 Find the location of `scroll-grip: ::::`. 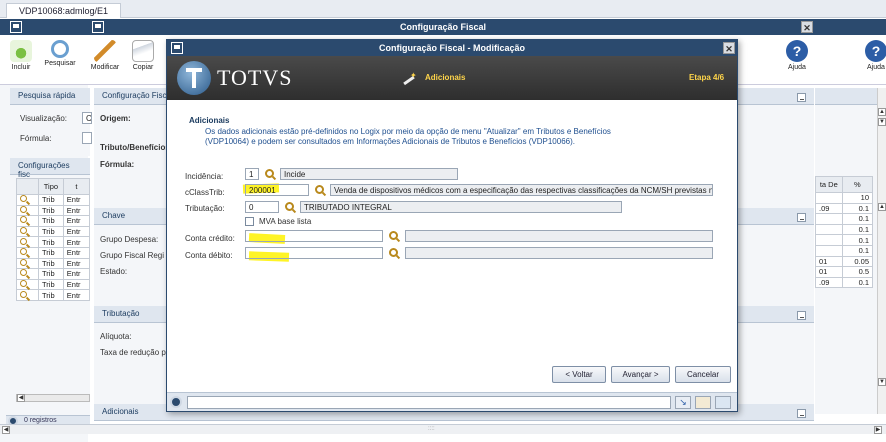

scroll-grip: :::: is located at coordinates (431, 429).